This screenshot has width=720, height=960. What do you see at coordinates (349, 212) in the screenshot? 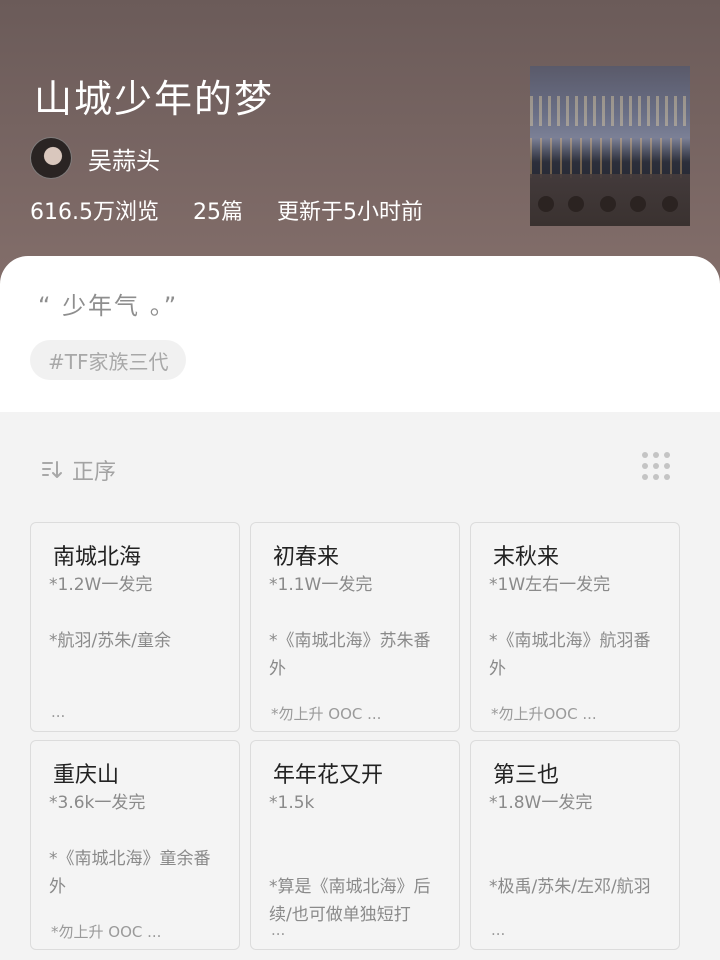
I see `update-time: 更新于5小时前` at bounding box center [349, 212].